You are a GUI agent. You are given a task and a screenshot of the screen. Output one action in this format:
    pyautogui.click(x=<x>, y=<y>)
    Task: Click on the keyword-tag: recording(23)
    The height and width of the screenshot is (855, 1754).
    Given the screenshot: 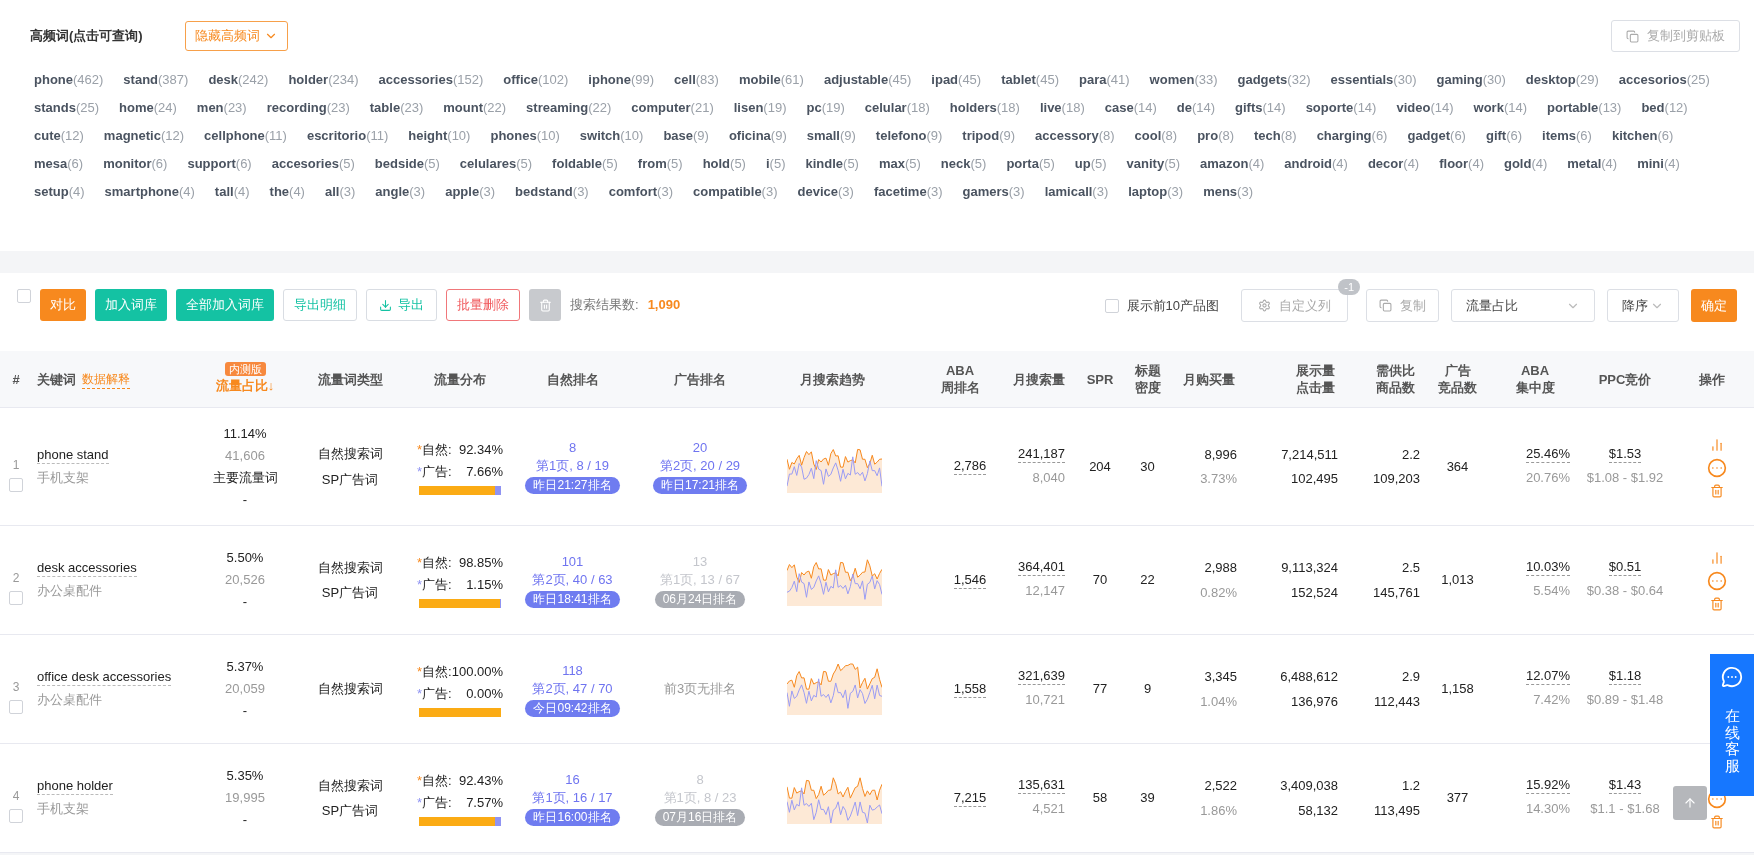 What is the action you would take?
    pyautogui.click(x=308, y=108)
    